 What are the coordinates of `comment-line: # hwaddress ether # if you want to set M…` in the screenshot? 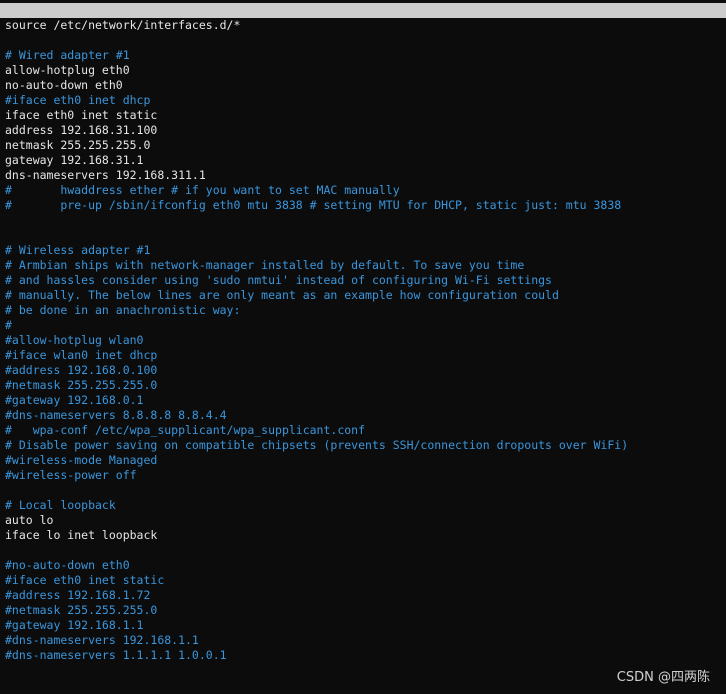 It's located at (363, 190).